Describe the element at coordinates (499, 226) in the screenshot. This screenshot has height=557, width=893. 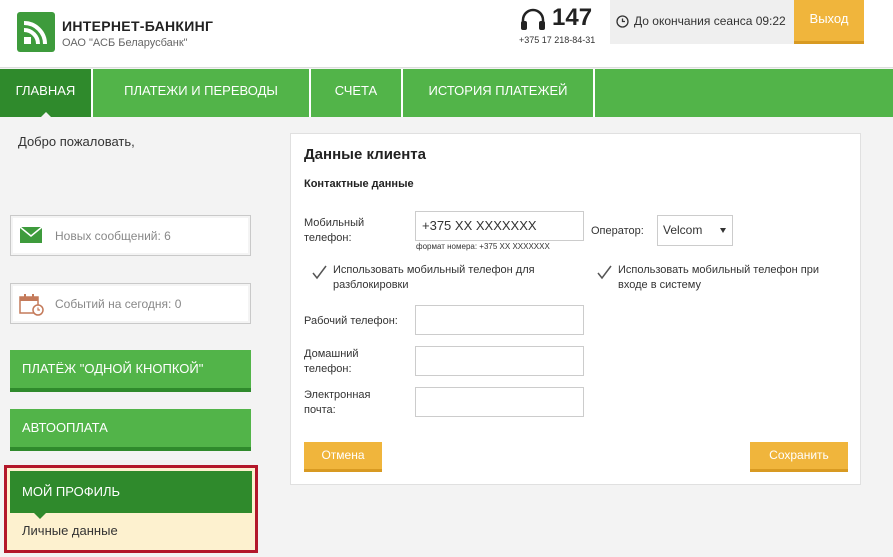
I see `mobile-phone-input: +375 XX XXXXXXX` at that location.